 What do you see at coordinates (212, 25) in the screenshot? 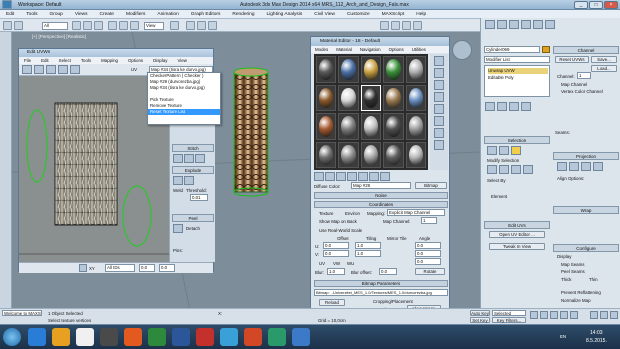
I see `percent-snap-icon` at bounding box center [212, 25].